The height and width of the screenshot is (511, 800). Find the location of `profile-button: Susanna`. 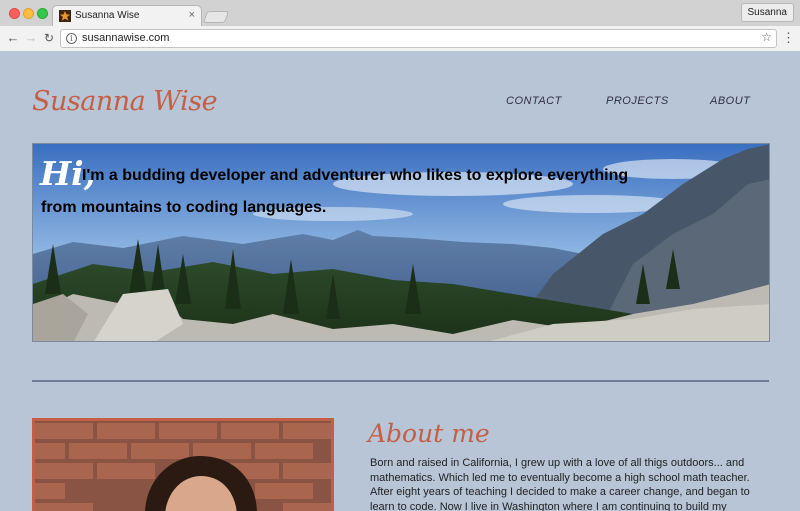

profile-button: Susanna is located at coordinates (767, 12).